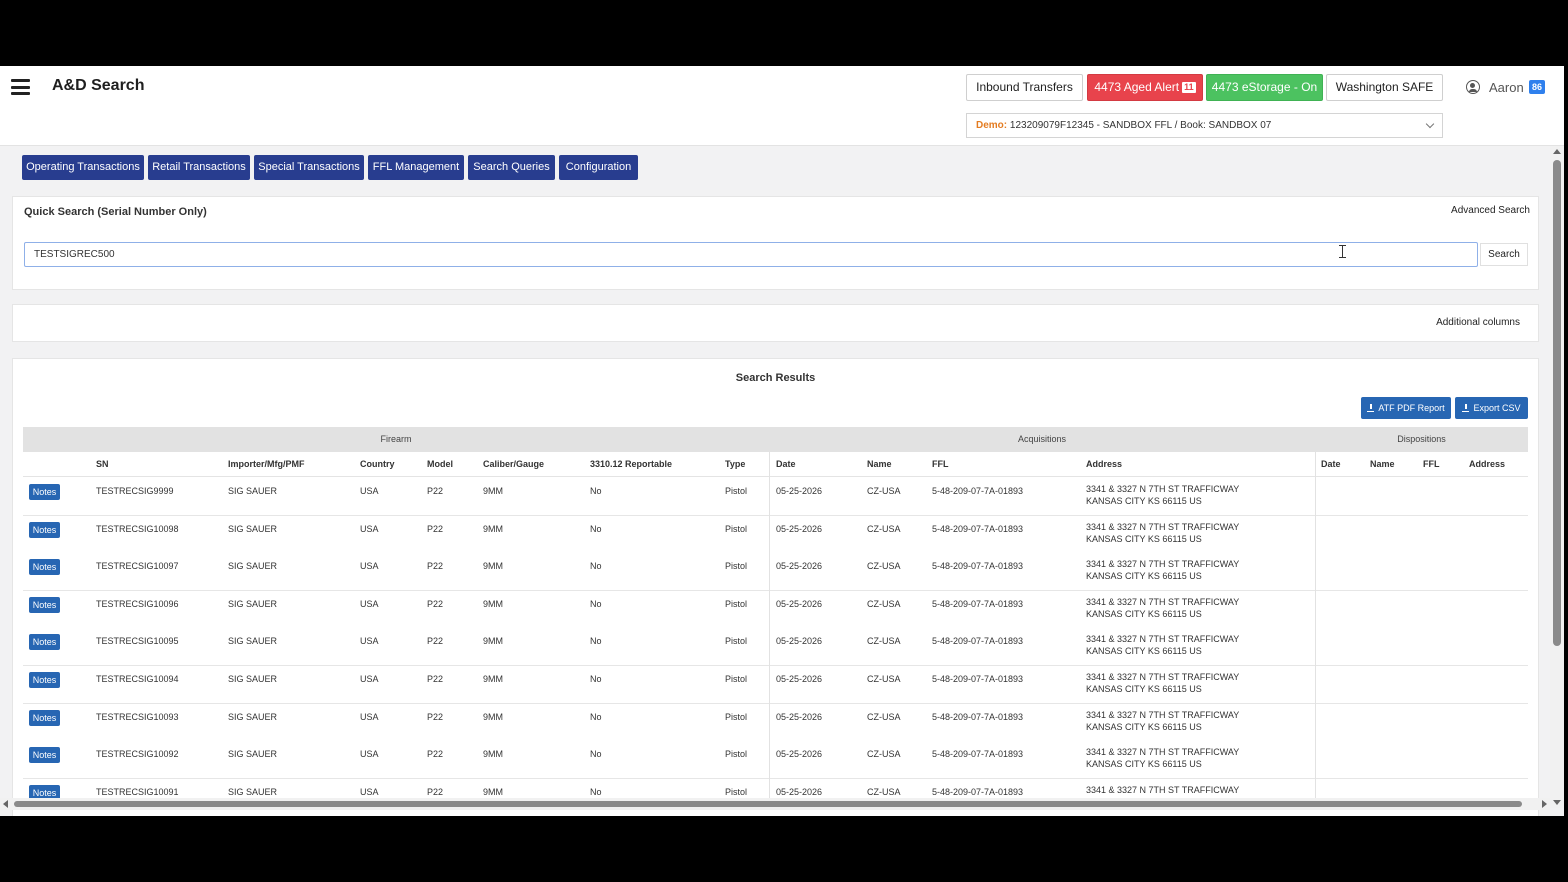 The height and width of the screenshot is (882, 1568). I want to click on col-header-disp-date: Date, so click(1331, 464).